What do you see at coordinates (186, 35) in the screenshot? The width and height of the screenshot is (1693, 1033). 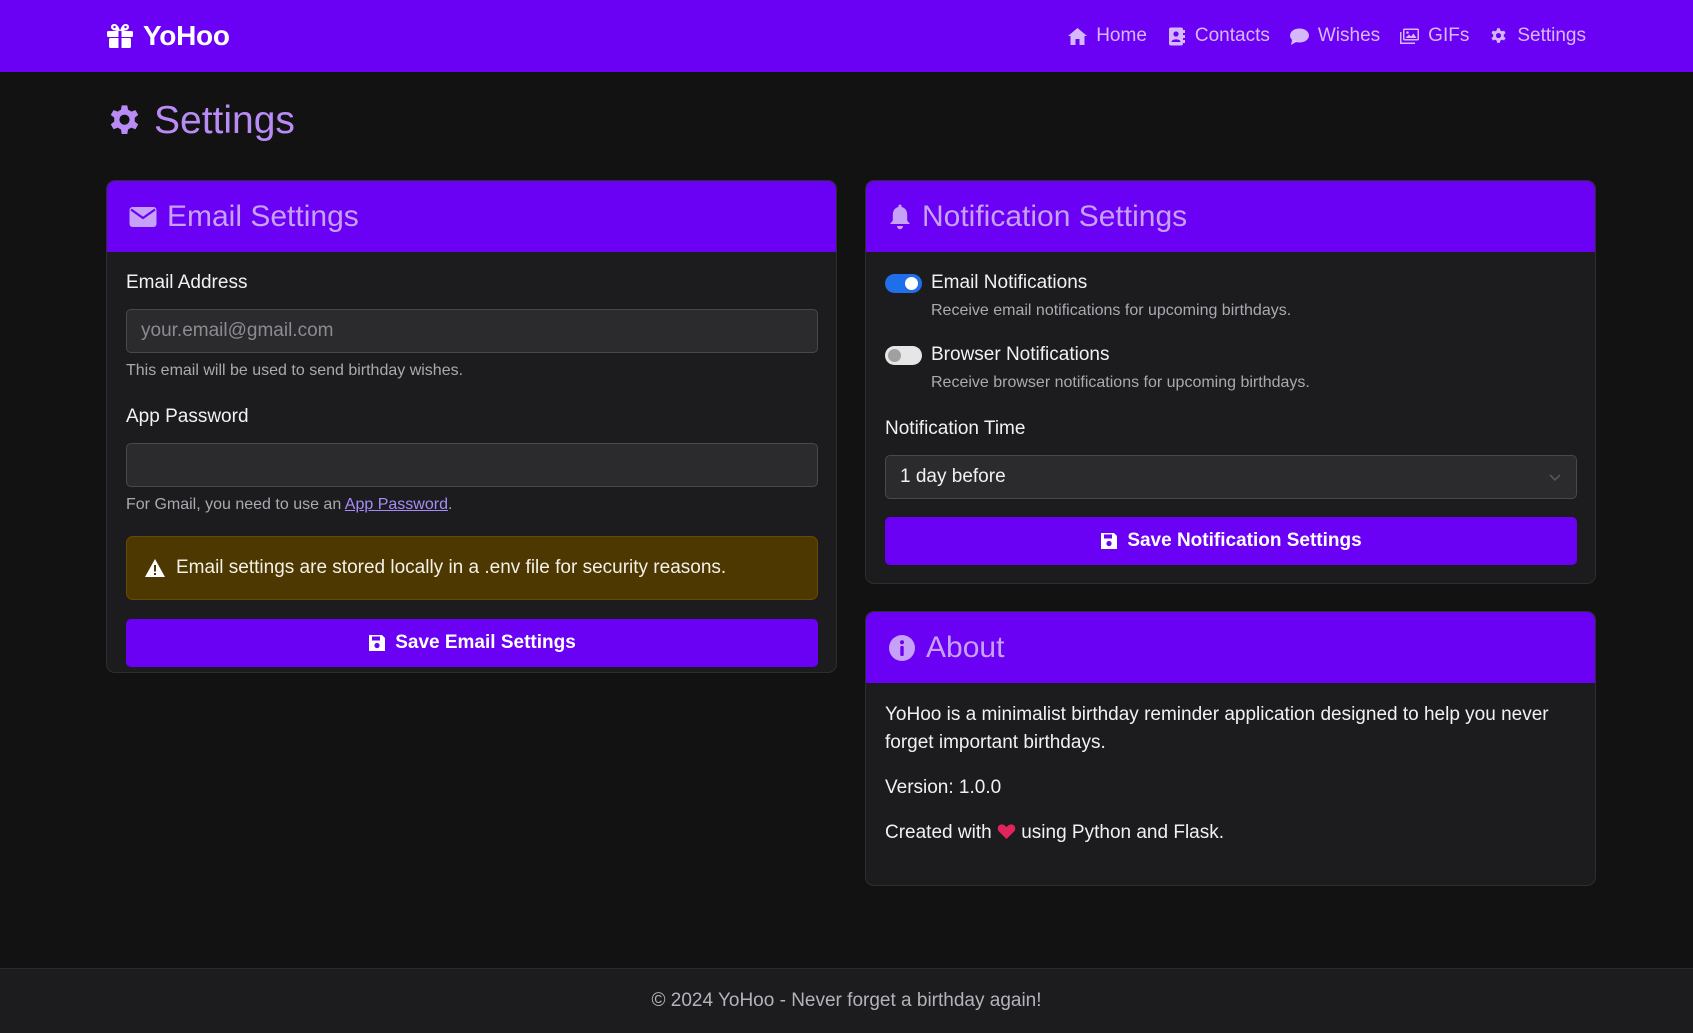 I see `brand-name: YoHoo` at bounding box center [186, 35].